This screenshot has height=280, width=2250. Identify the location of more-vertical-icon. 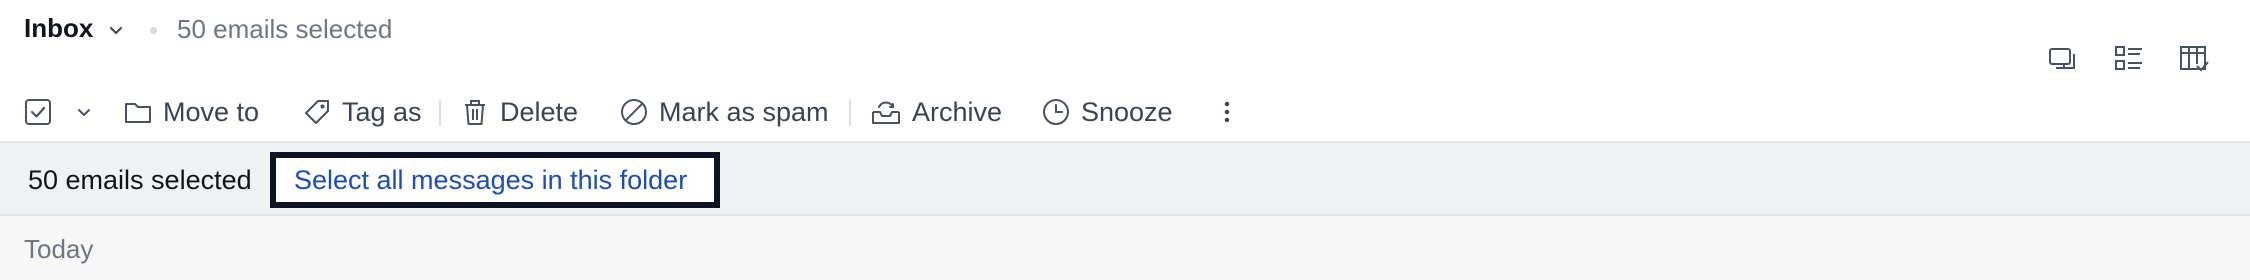
(1227, 112).